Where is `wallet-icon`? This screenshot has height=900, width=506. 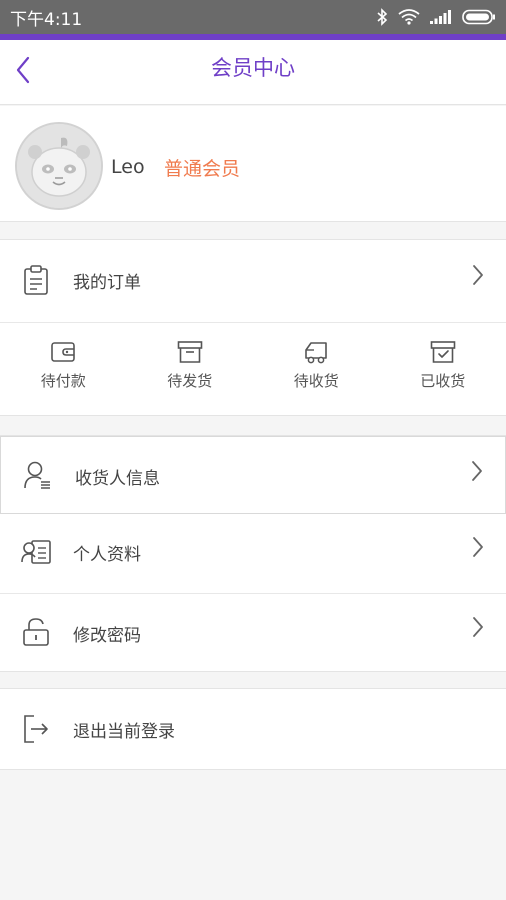 wallet-icon is located at coordinates (63, 352).